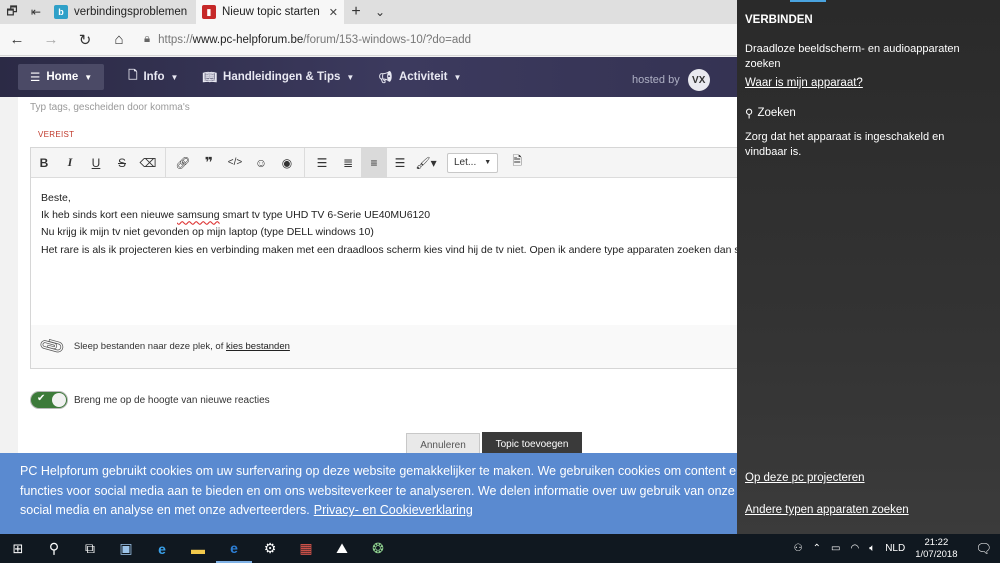 The height and width of the screenshot is (563, 1000). I want to click on spoiler-eye-icon: ◉, so click(287, 163).